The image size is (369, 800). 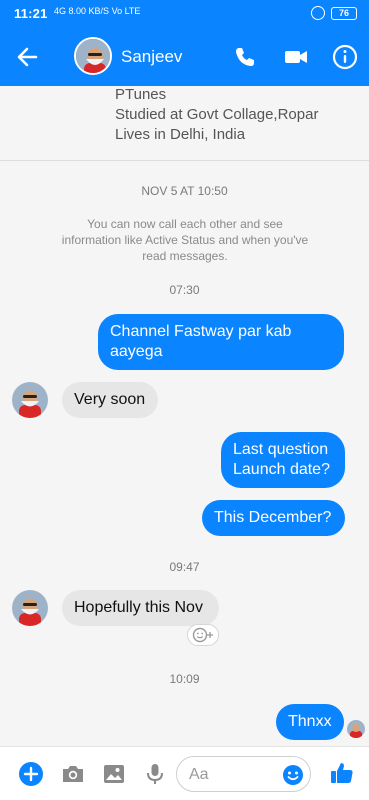 I want to click on message-input-container, so click(x=243, y=774).